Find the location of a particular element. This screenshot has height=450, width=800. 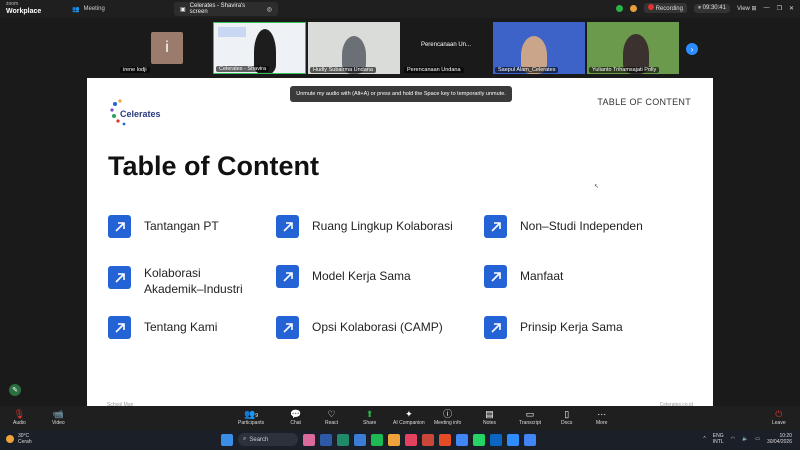

toc-item: Manfaat is located at coordinates (523, 276).